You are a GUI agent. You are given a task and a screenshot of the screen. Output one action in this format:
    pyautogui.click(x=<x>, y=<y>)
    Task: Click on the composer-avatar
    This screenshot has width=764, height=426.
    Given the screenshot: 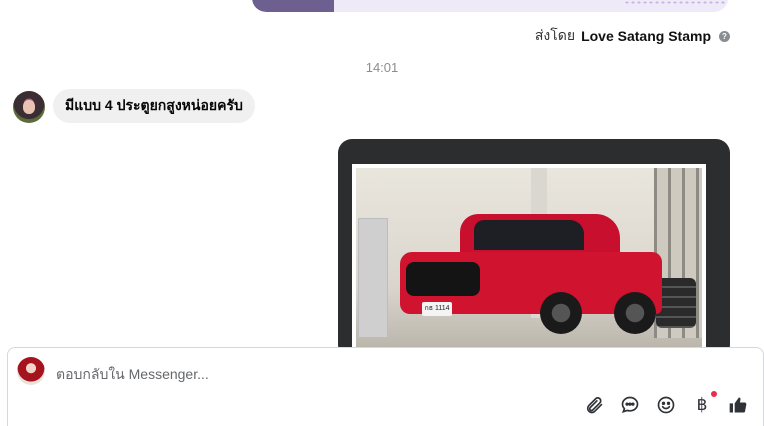 What is the action you would take?
    pyautogui.click(x=31, y=371)
    